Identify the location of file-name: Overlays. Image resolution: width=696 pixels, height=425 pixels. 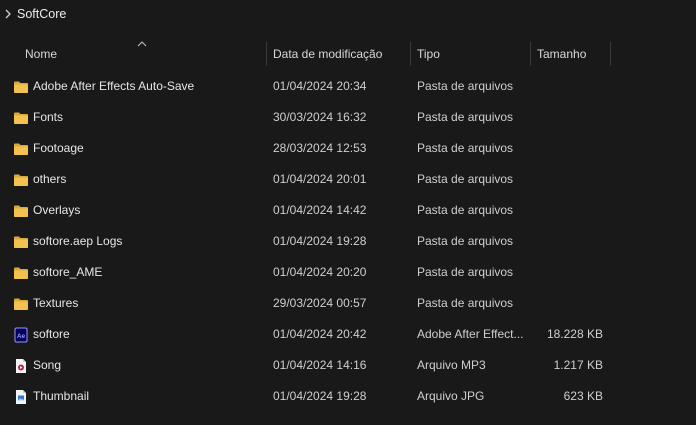
(56, 210).